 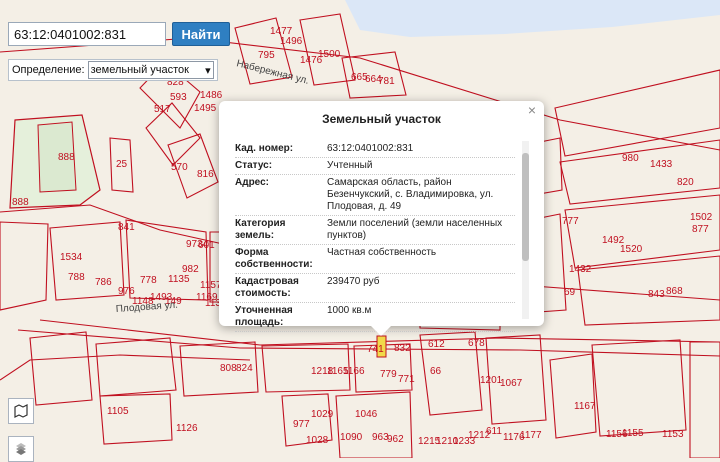 I want to click on svg-text: 1028, so click(x=317, y=440).